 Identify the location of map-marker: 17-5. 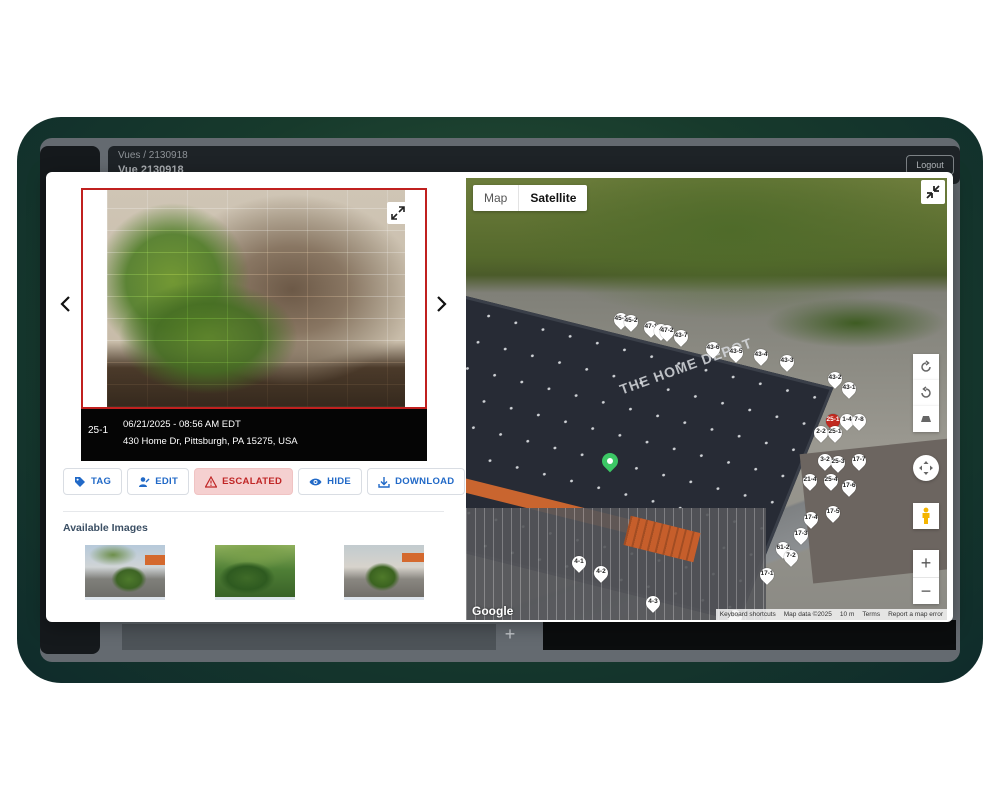
(833, 513).